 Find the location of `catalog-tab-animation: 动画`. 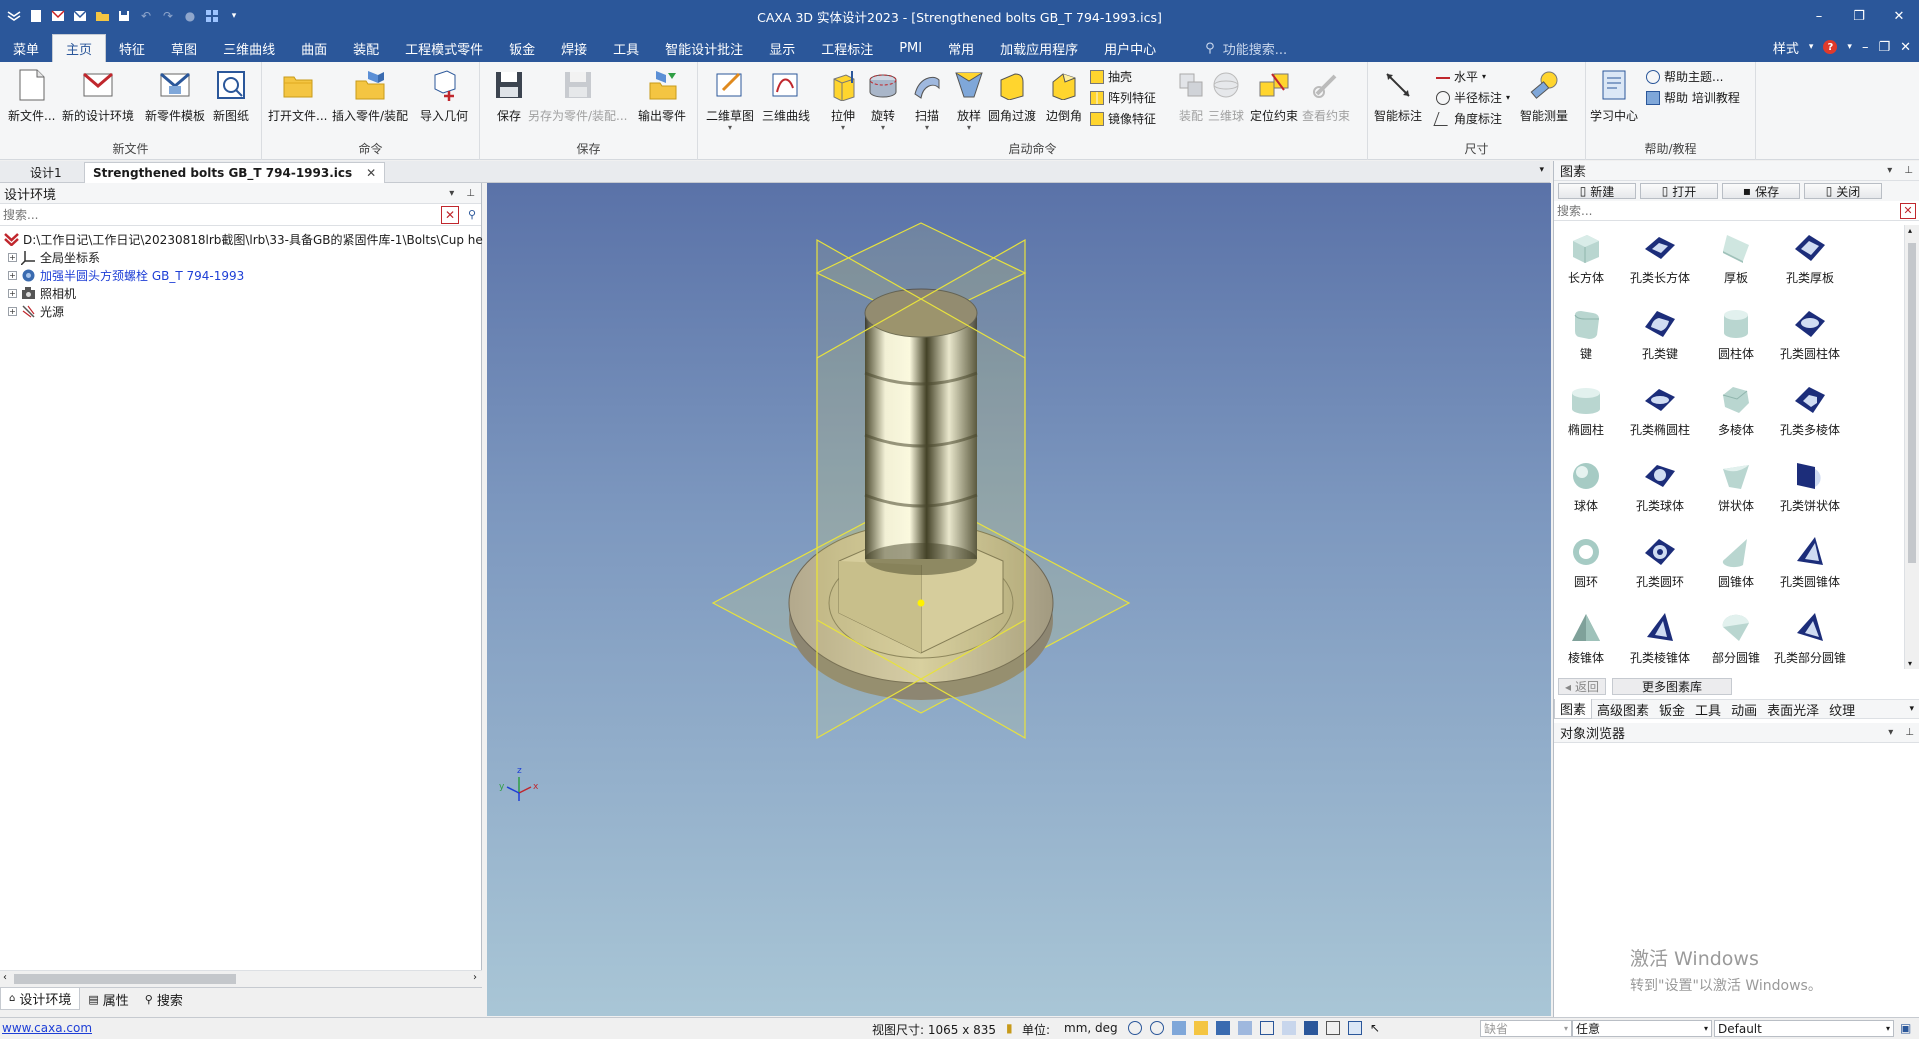

catalog-tab-animation: 动画 is located at coordinates (1744, 709).